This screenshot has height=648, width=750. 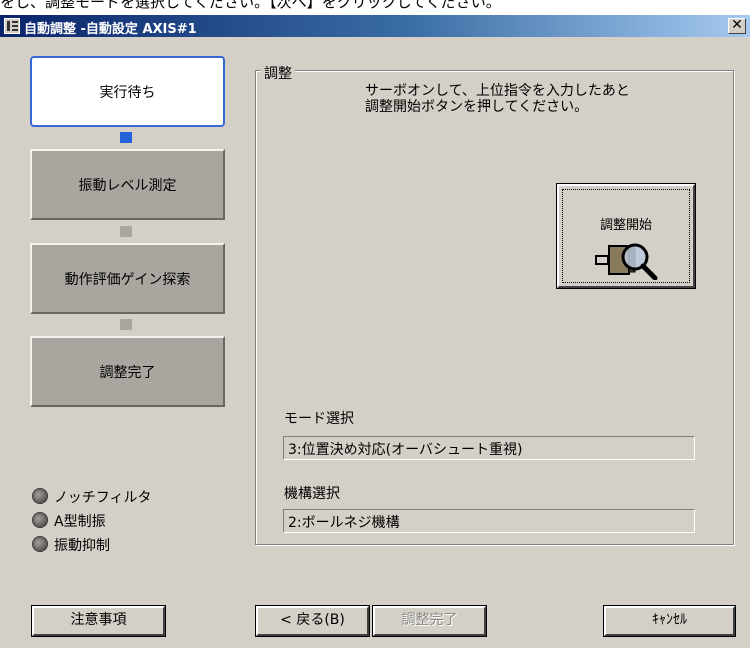 I want to click on title-bar: 自動調整 -自動設定 AXIS#1 ✕, so click(x=375, y=26).